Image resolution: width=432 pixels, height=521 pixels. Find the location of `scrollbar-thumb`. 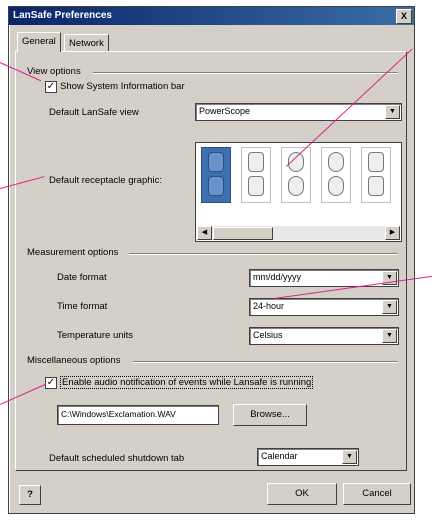

scrollbar-thumb is located at coordinates (243, 233).